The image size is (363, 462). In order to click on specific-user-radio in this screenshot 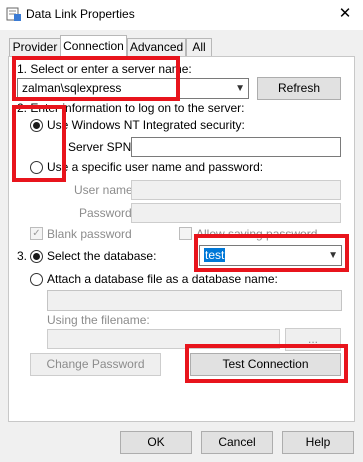, I will do `click(36, 167)`.